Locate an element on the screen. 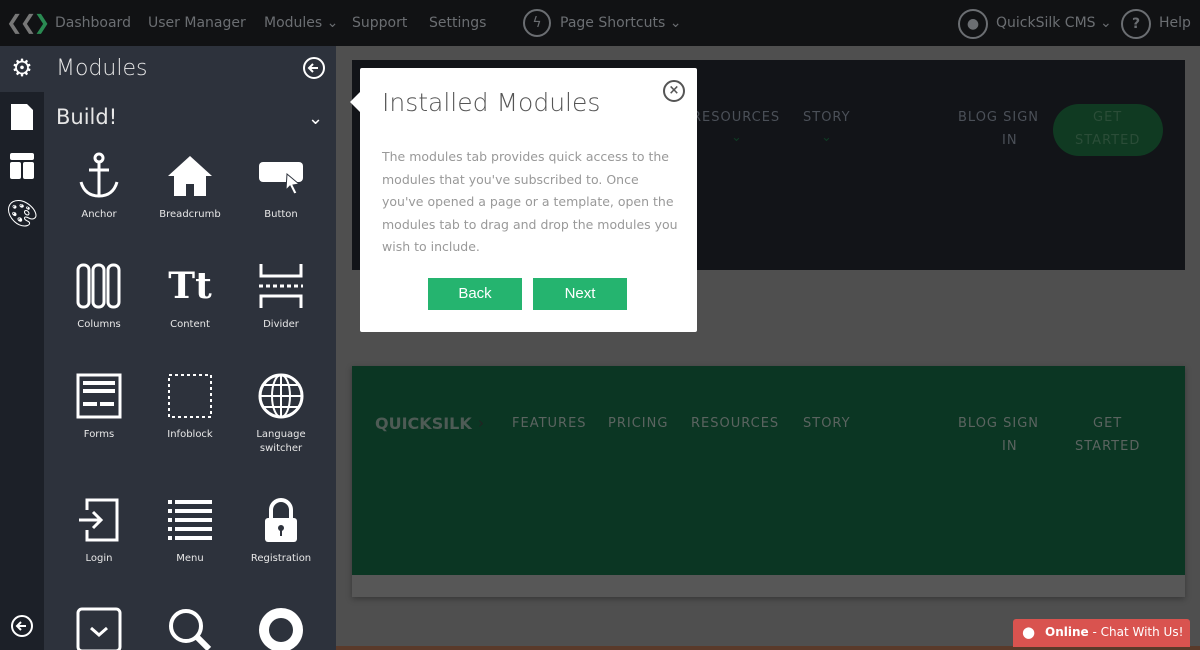  module-menu: Menu is located at coordinates (190, 531).